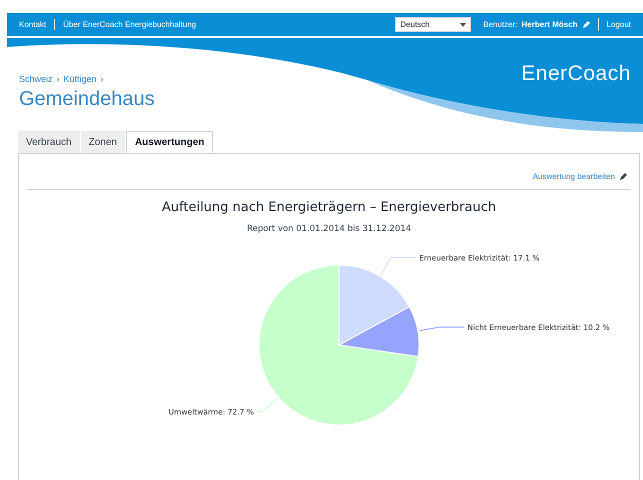  Describe the element at coordinates (170, 142) in the screenshot. I see `tab: Auswertungen` at that location.